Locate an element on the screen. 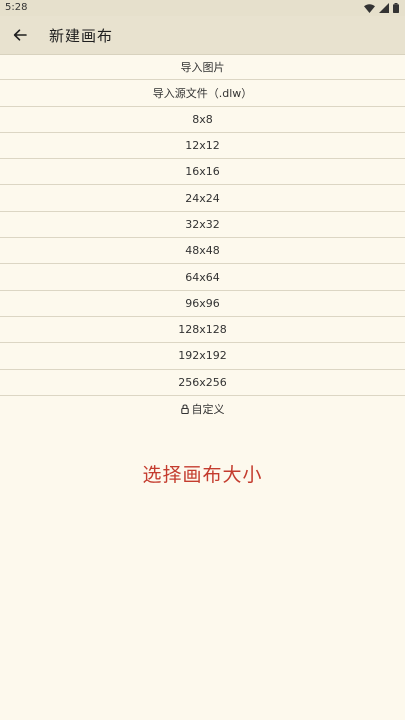 Image resolution: width=405 pixels, height=720 pixels. option-size-12: 12x12 is located at coordinates (202, 146).